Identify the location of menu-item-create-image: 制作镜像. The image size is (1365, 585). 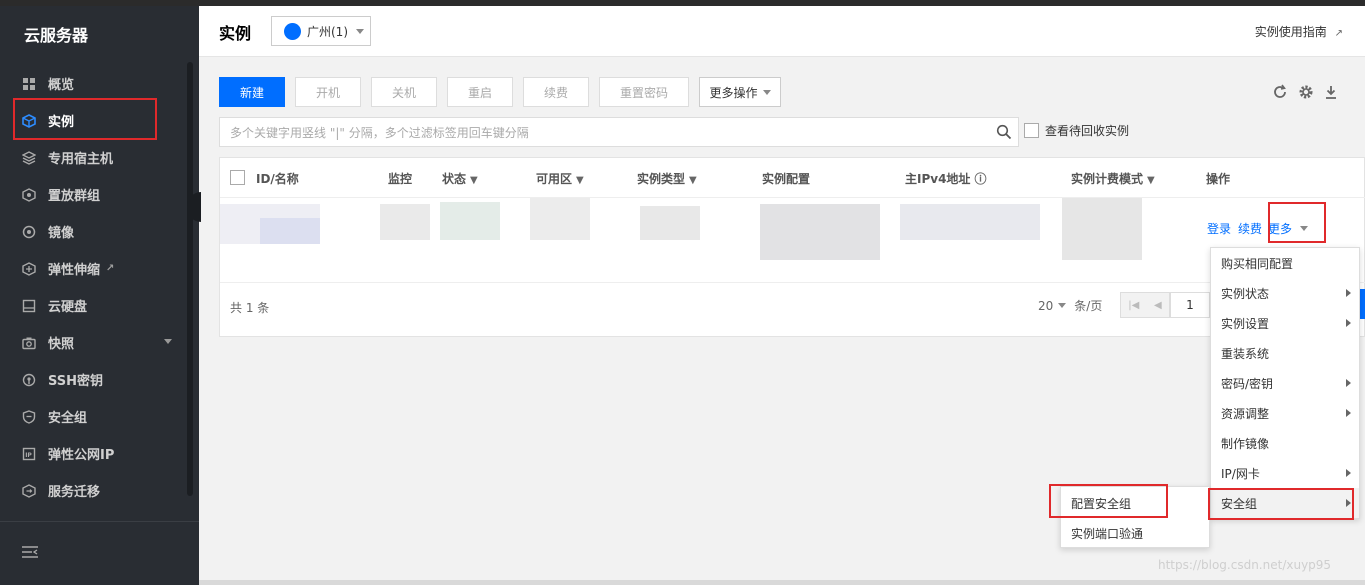
(1285, 443).